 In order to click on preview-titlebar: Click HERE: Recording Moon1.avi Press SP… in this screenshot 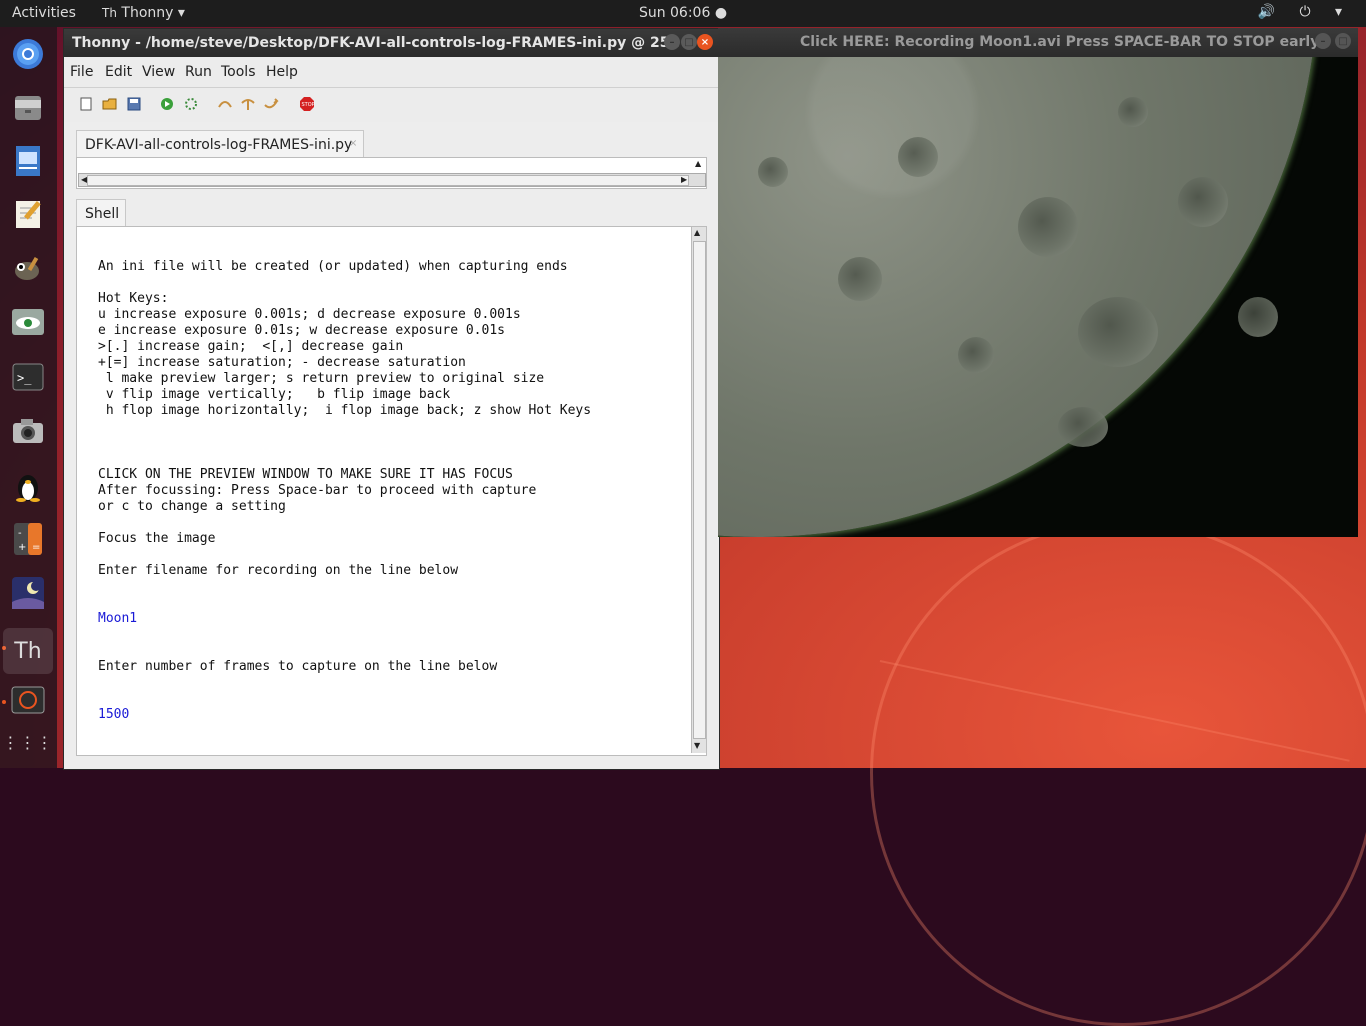, I will do `click(1038, 42)`.